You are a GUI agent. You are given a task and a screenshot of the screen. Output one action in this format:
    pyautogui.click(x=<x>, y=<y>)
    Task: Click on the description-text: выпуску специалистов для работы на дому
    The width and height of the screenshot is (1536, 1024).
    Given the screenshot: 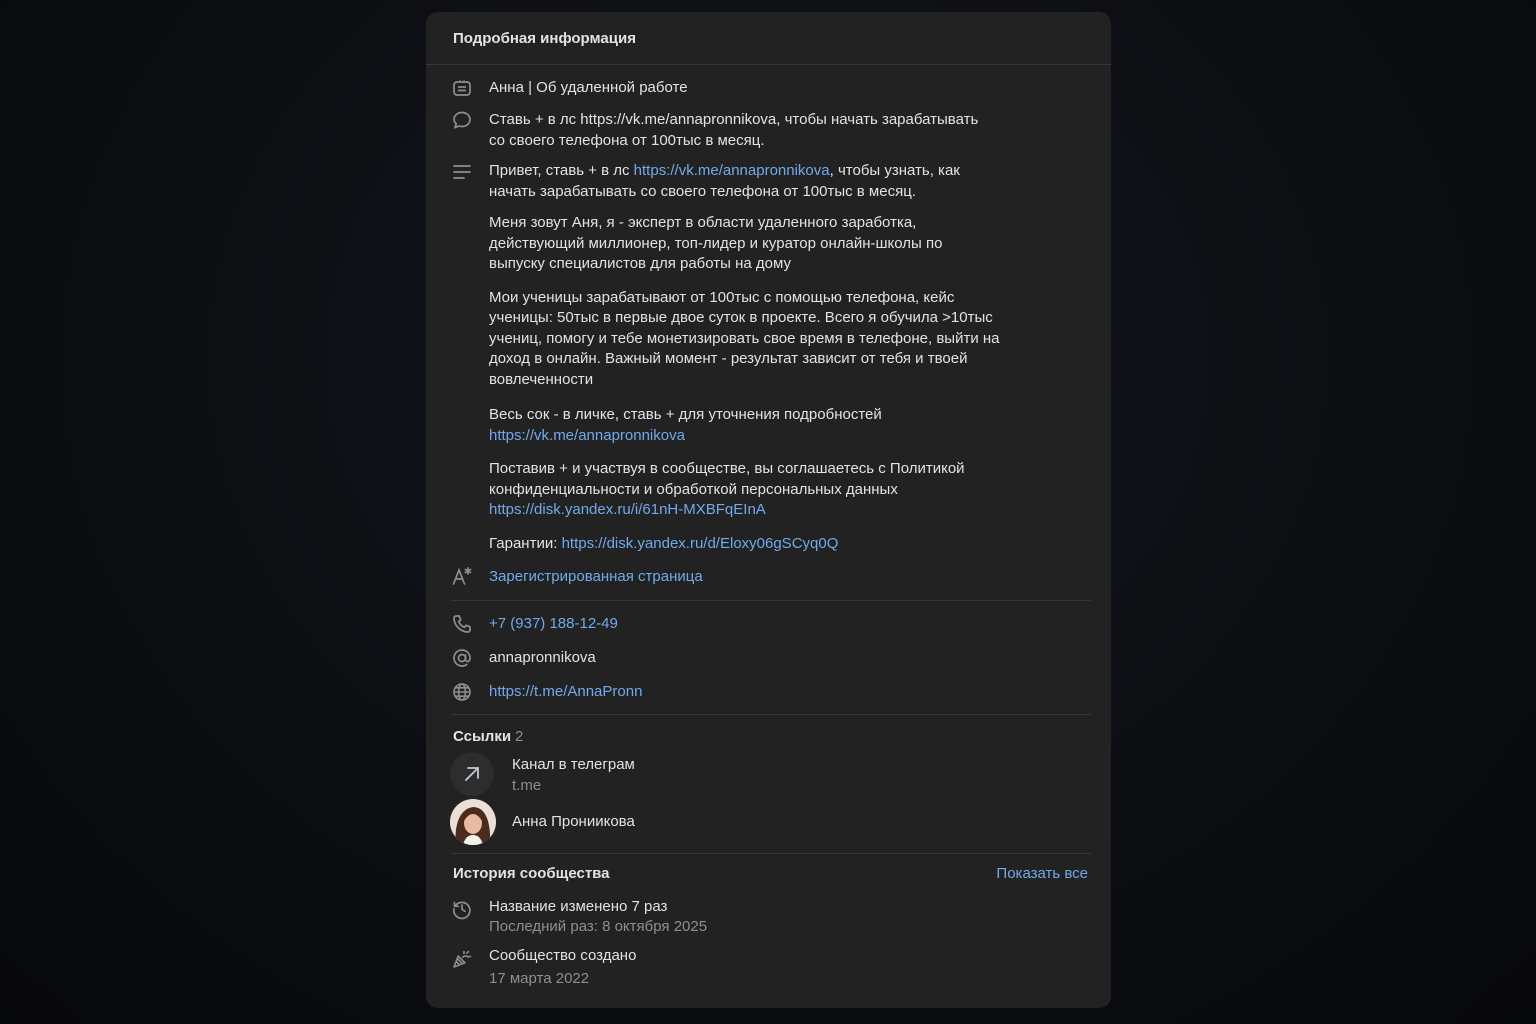 What is the action you would take?
    pyautogui.click(x=640, y=263)
    